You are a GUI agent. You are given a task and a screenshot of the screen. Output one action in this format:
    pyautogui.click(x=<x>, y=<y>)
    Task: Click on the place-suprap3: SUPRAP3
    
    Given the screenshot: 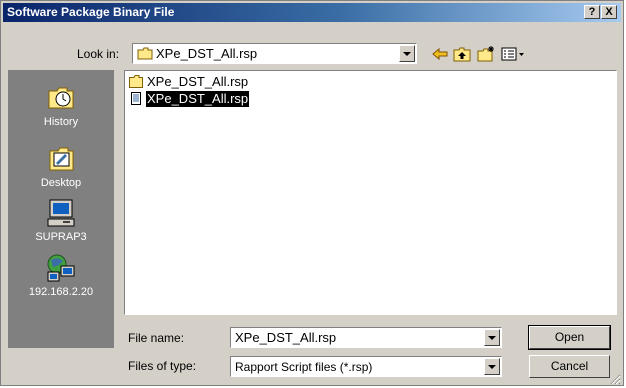 What is the action you would take?
    pyautogui.click(x=61, y=220)
    